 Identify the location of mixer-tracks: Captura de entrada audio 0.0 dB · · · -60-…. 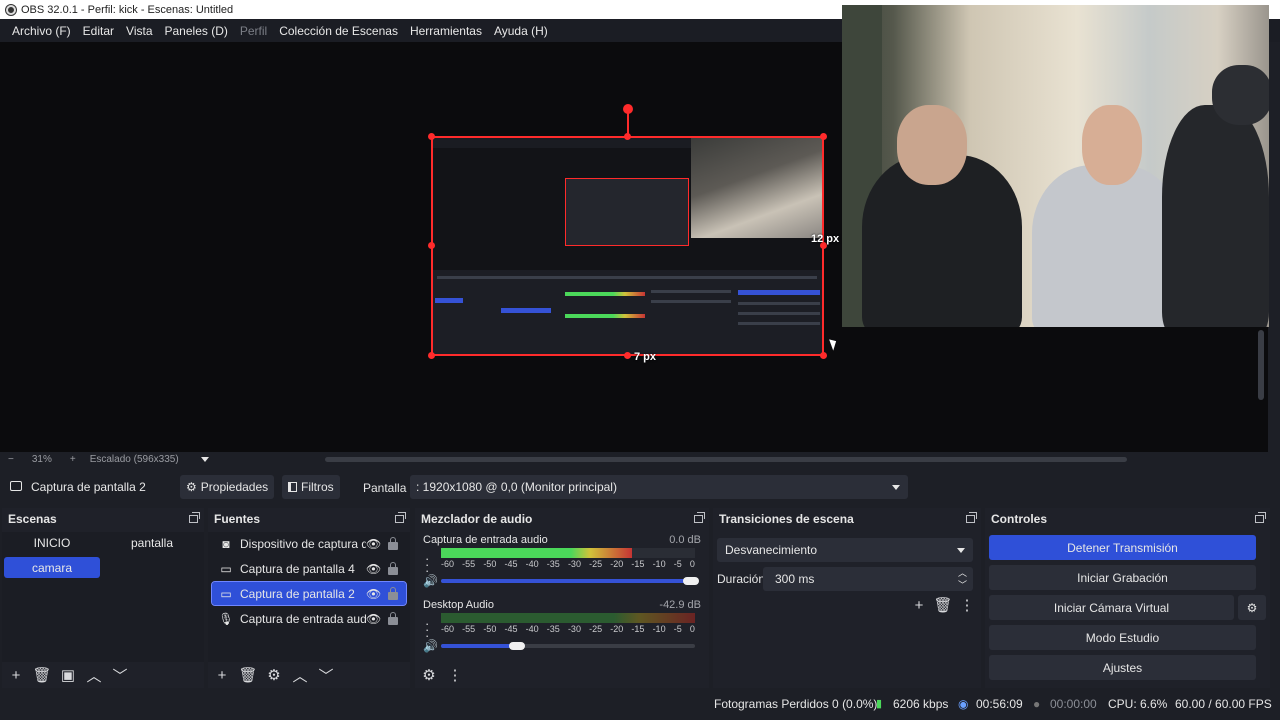
(562, 597).